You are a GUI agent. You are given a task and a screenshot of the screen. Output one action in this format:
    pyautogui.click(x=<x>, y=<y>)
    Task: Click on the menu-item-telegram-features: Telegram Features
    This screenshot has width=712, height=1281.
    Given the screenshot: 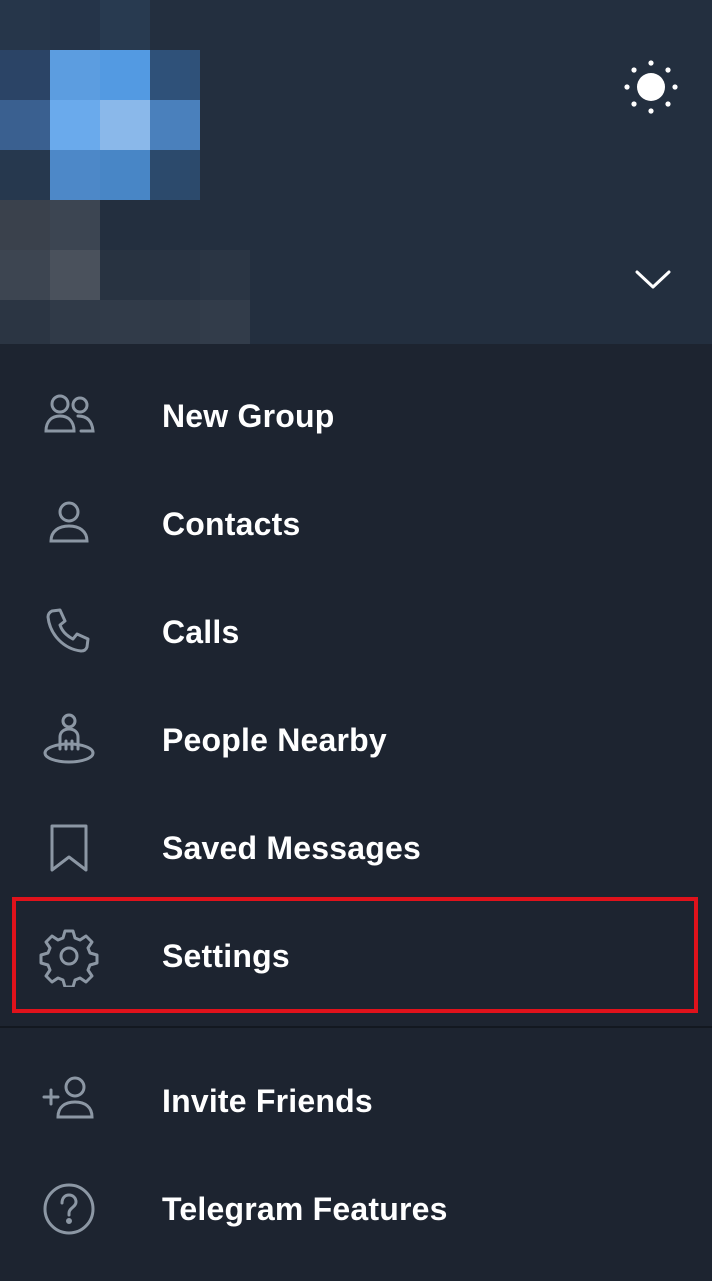 What is the action you would take?
    pyautogui.click(x=356, y=1209)
    